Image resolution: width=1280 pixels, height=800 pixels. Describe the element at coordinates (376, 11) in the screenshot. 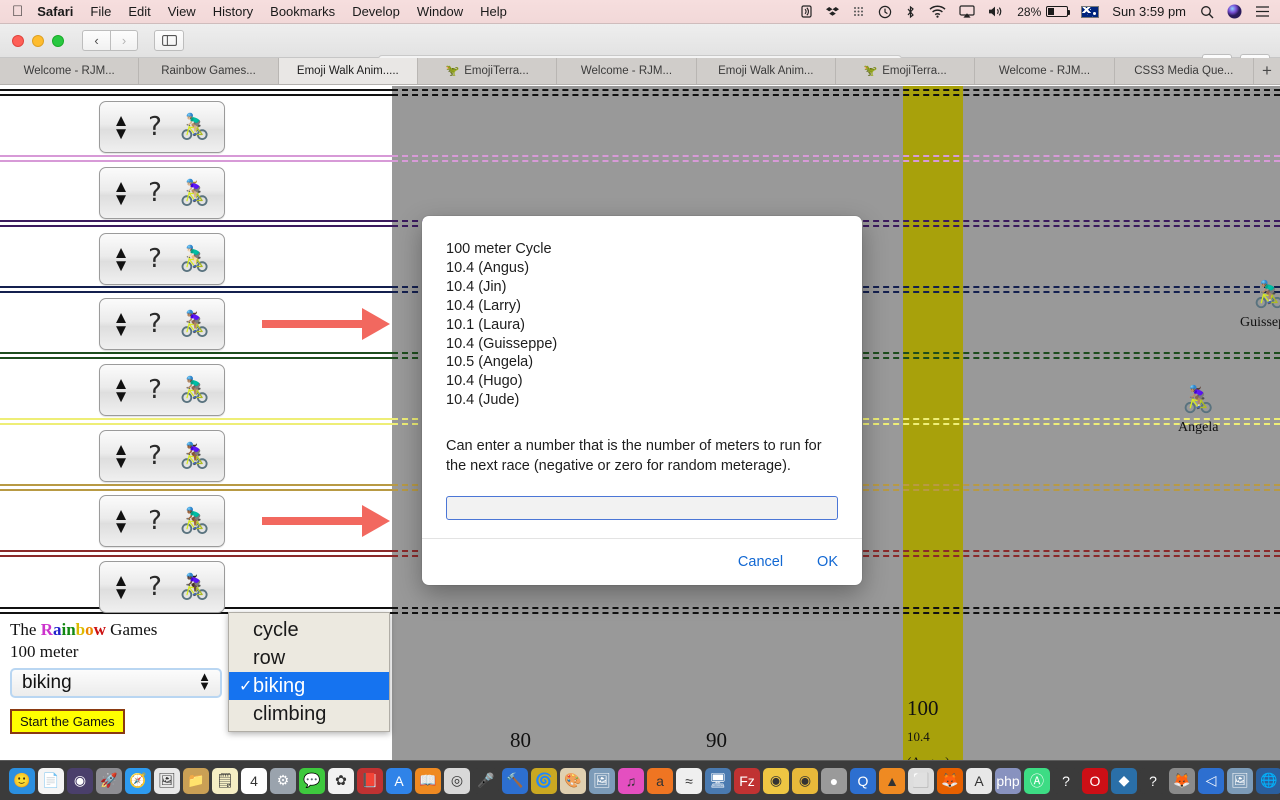

I see `menu-item-develop: Develop` at that location.